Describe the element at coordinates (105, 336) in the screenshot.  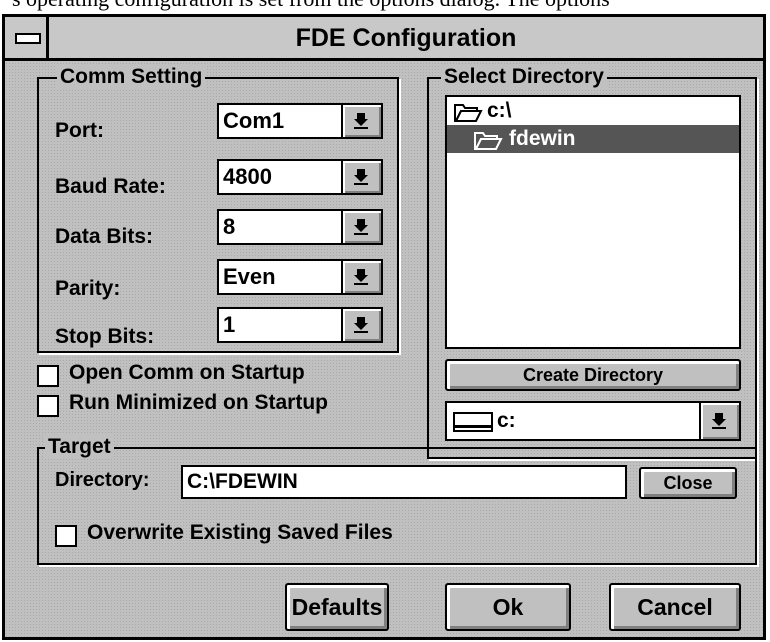
I see `stop-bits-label: Stop Bits:` at that location.